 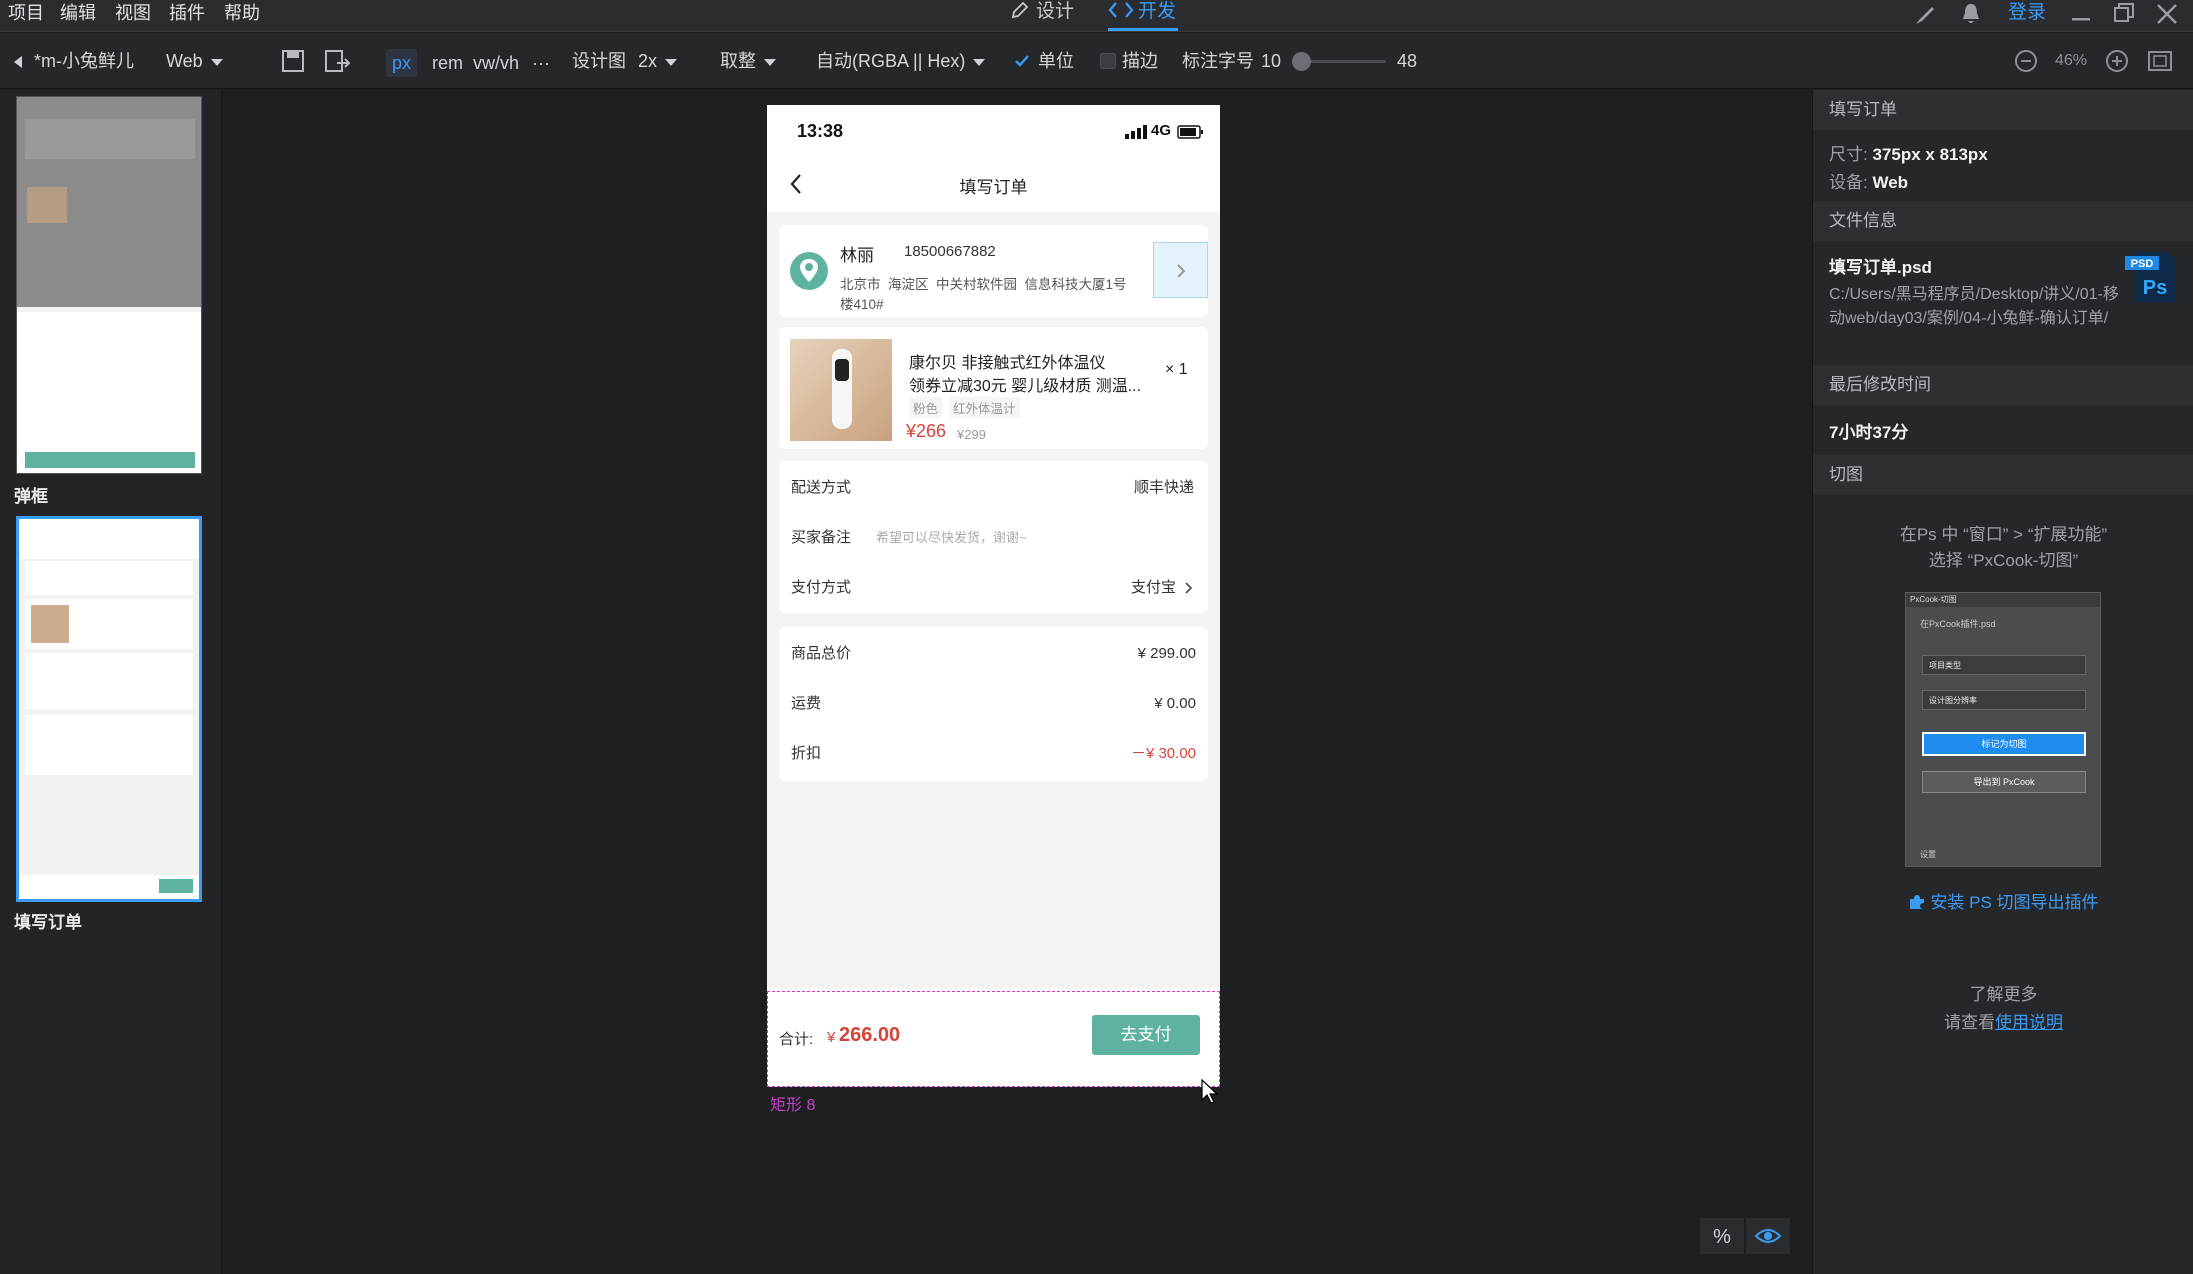 I want to click on nav-title: 填写订单, so click(x=993, y=187).